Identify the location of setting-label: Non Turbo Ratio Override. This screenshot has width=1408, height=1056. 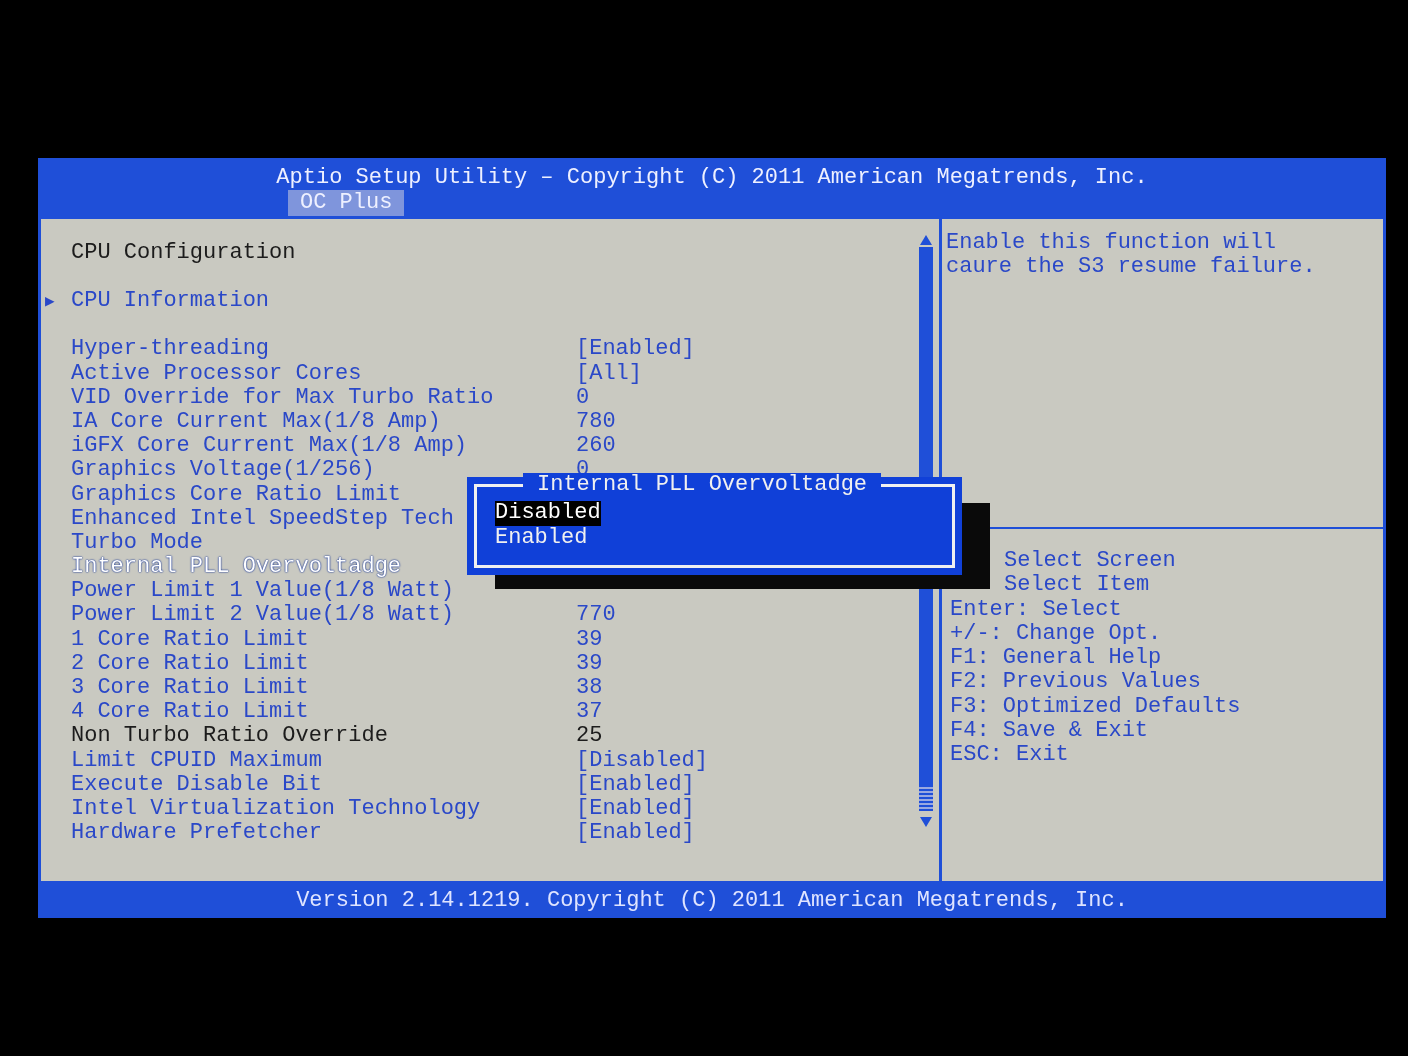
(229, 736).